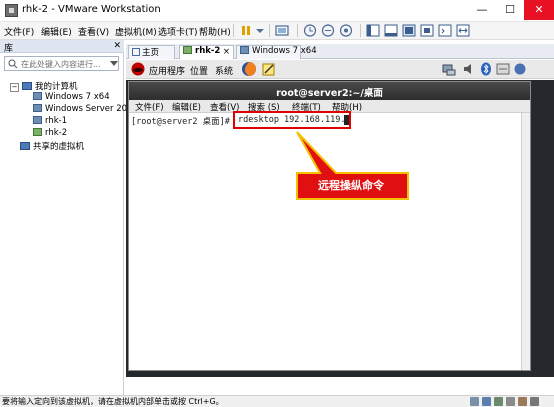  I want to click on maximize-button: ☐, so click(510, 10).